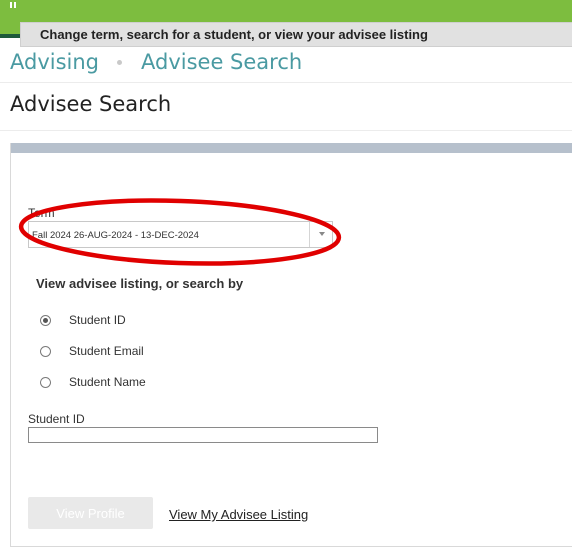 This screenshot has height=548, width=572. Describe the element at coordinates (97, 320) in the screenshot. I see `radio-label: Student ID` at that location.